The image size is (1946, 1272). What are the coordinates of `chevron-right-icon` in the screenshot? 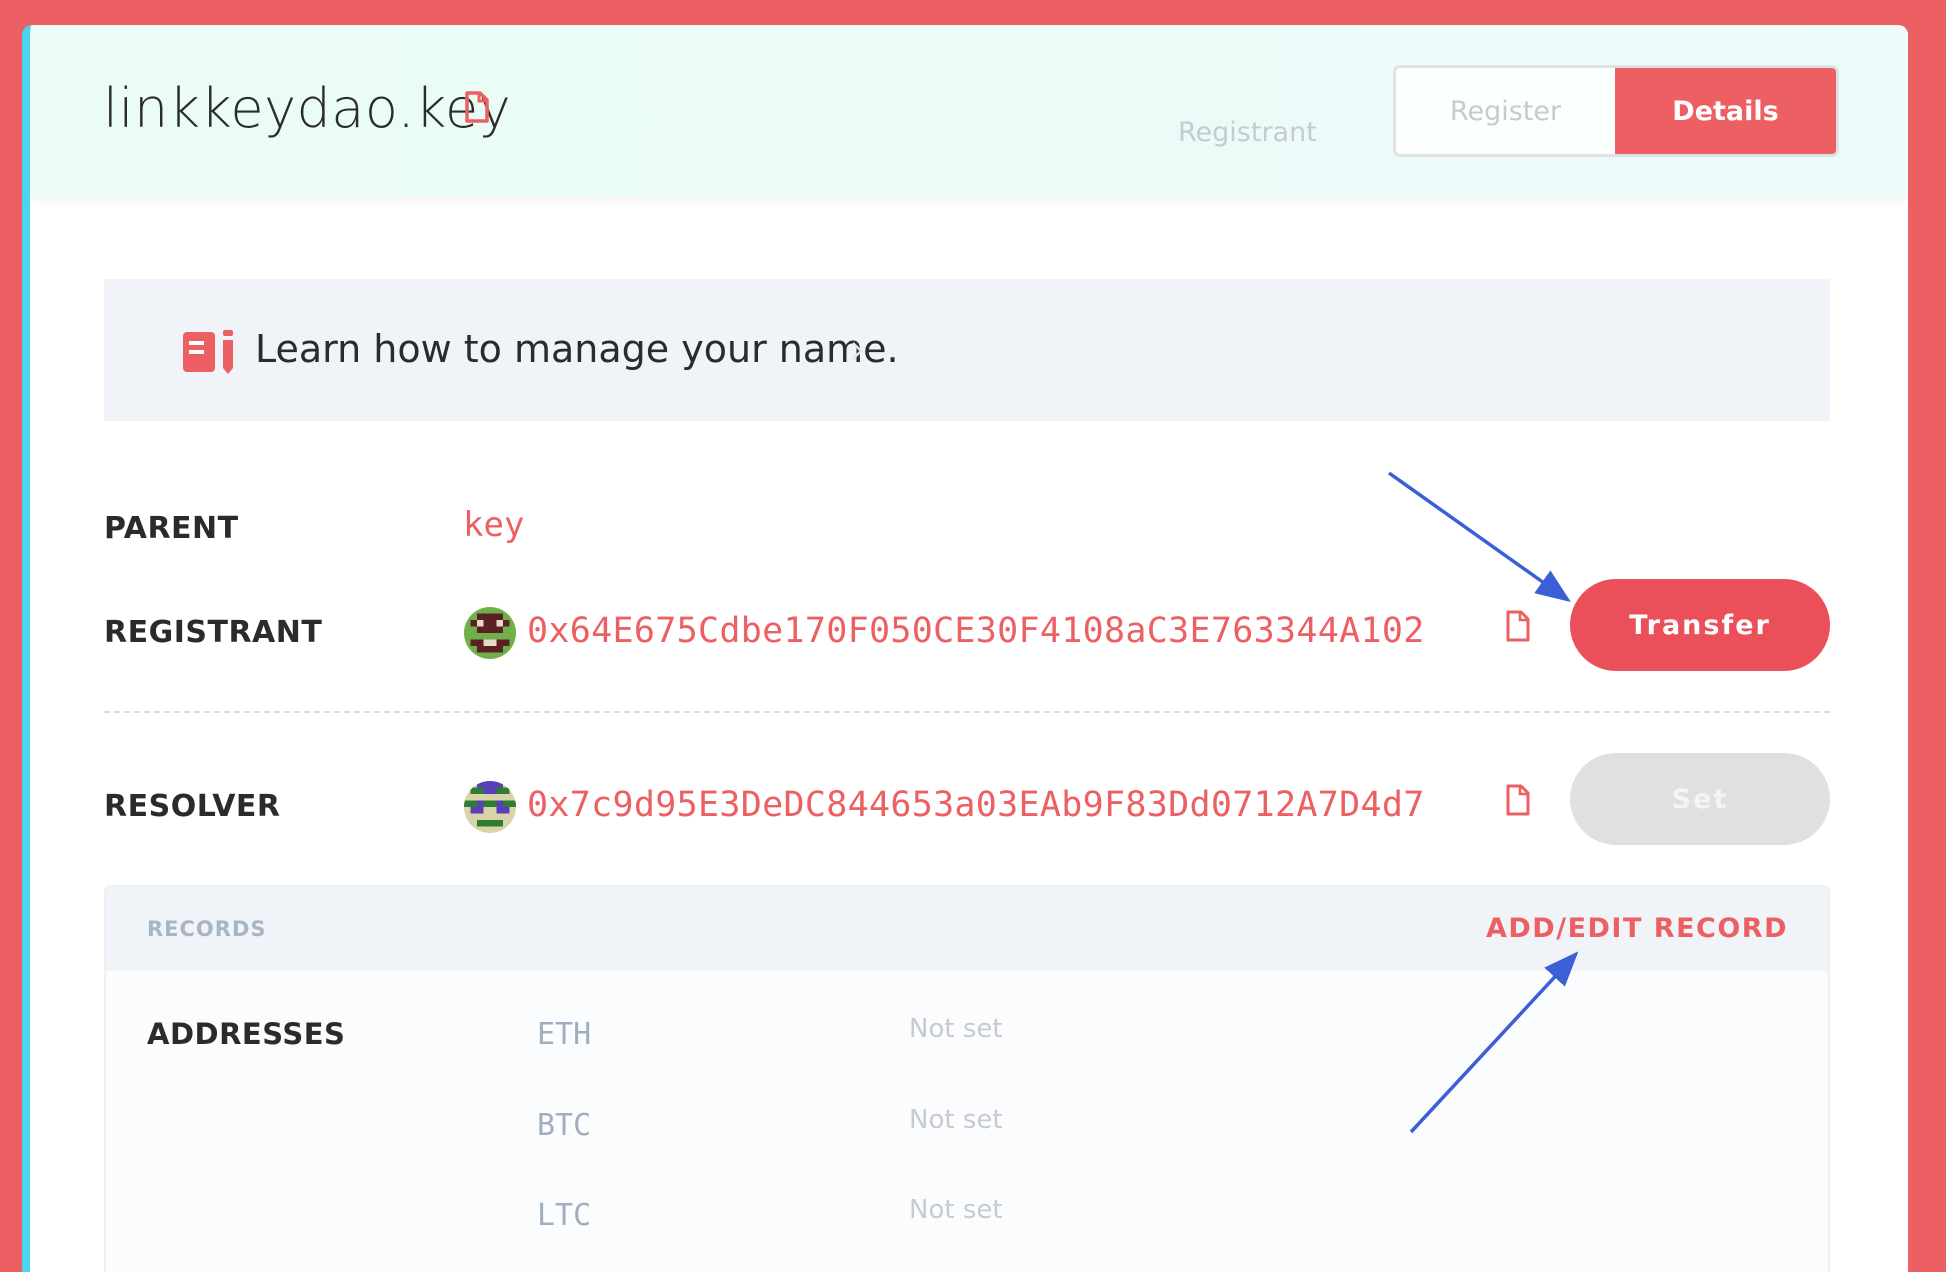 It's located at (857, 353).